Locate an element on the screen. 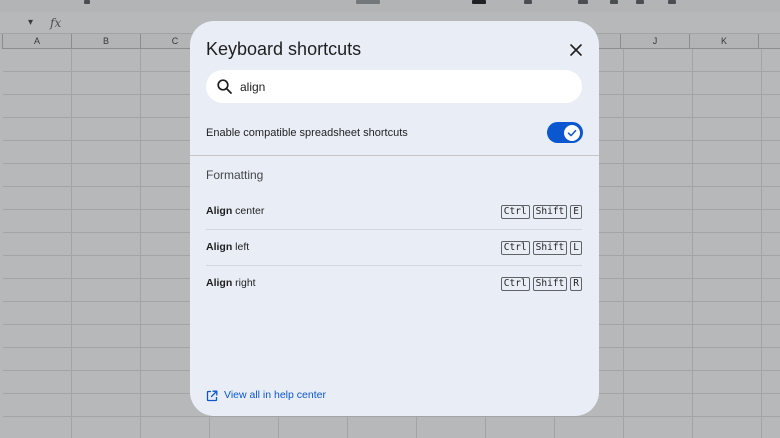 Image resolution: width=780 pixels, height=438 pixels. view-all-help-link: View all in help center is located at coordinates (266, 395).